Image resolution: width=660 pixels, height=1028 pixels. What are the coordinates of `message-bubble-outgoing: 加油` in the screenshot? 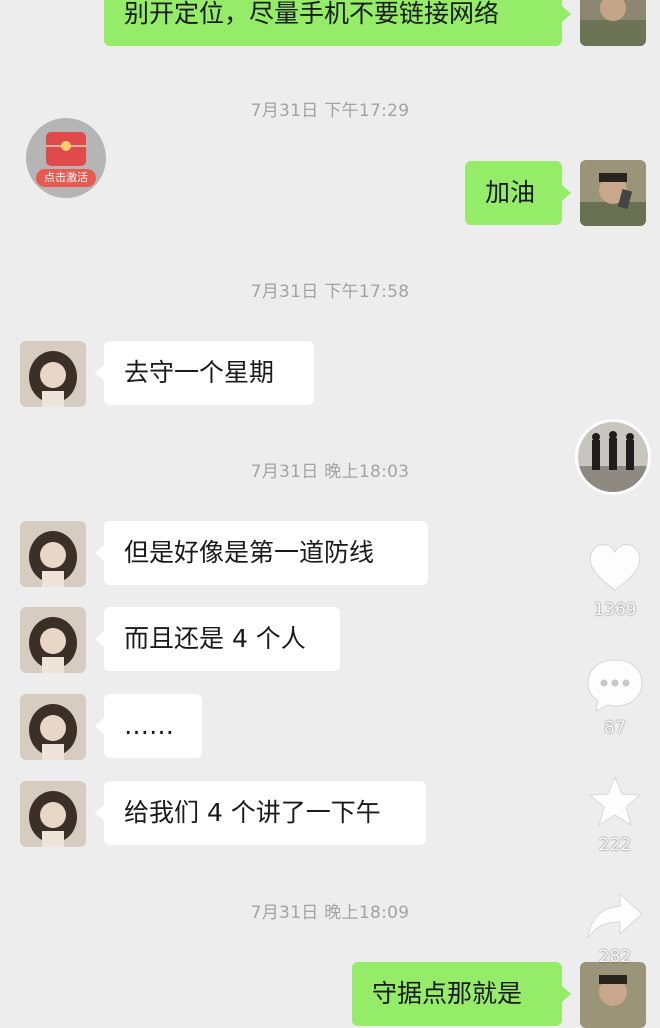 It's located at (518, 193).